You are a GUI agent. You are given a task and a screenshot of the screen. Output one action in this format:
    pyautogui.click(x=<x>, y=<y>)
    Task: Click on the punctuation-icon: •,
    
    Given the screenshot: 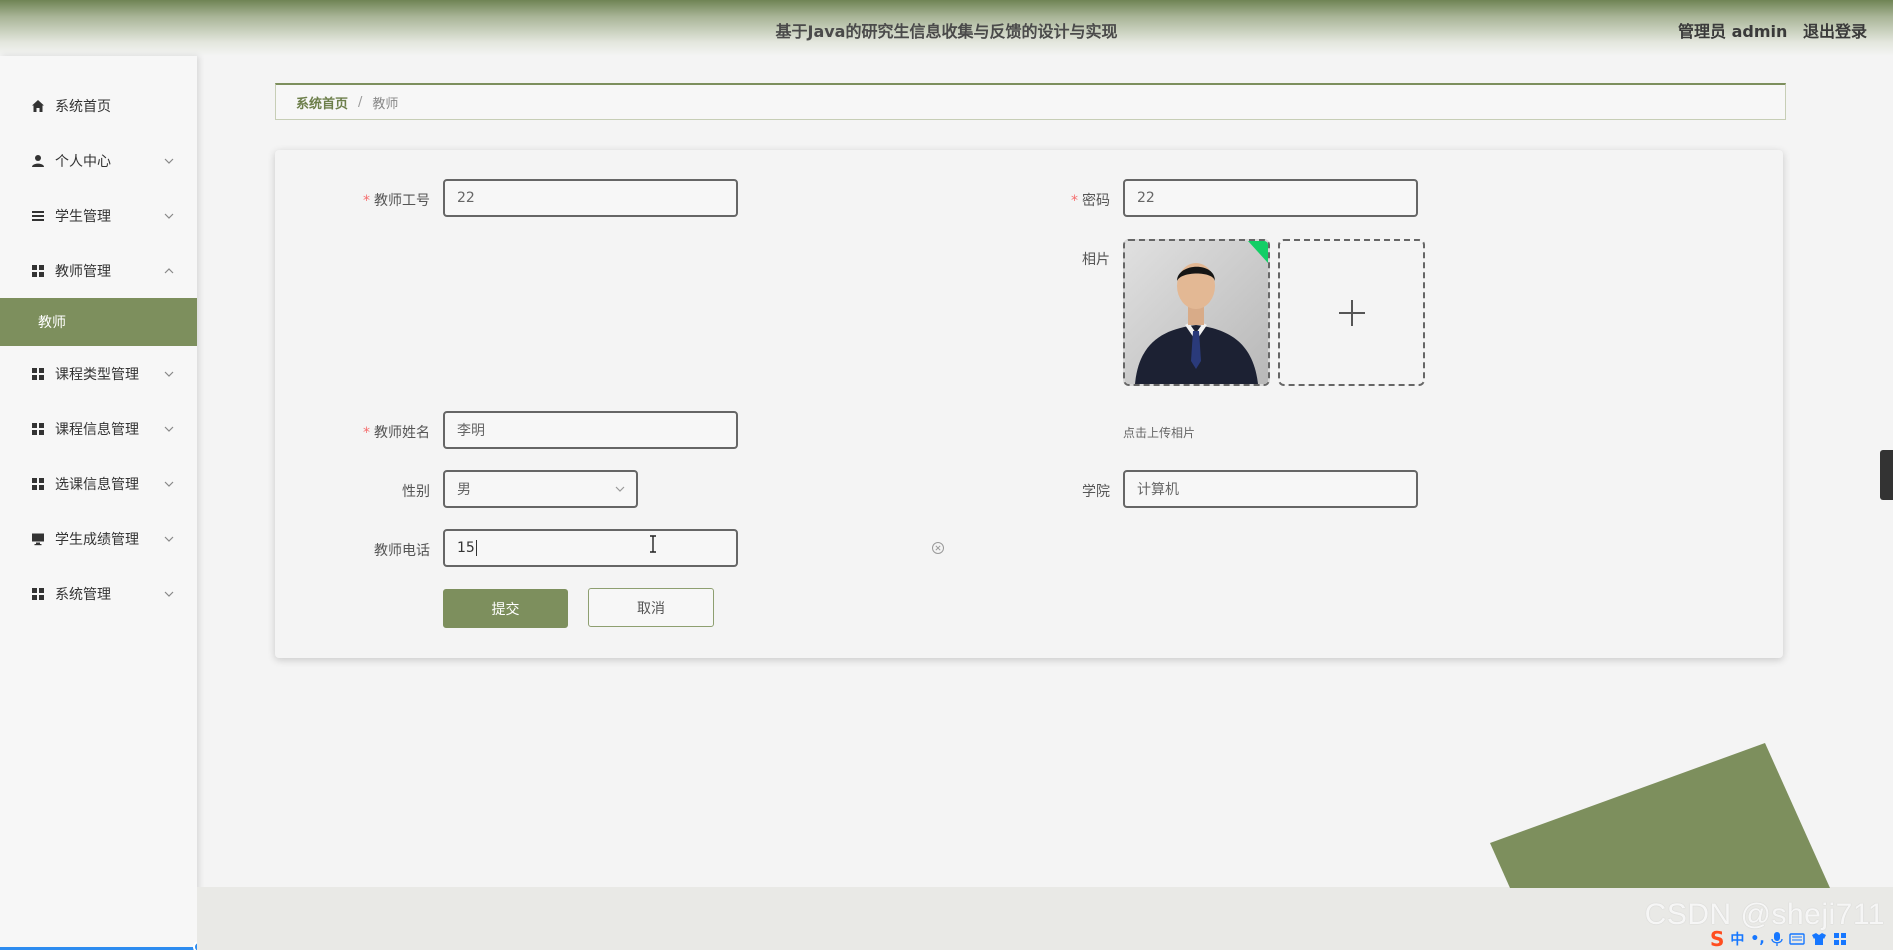 What is the action you would take?
    pyautogui.click(x=1757, y=939)
    